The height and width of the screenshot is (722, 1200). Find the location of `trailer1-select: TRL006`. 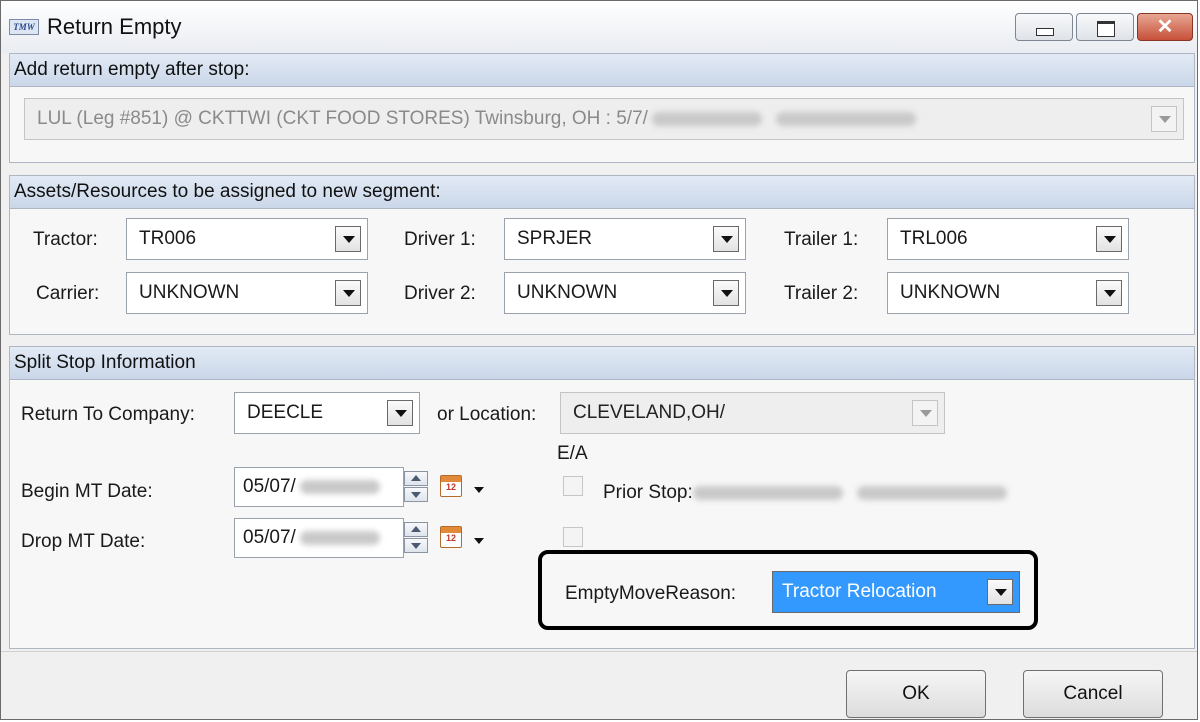

trailer1-select: TRL006 is located at coordinates (1008, 239).